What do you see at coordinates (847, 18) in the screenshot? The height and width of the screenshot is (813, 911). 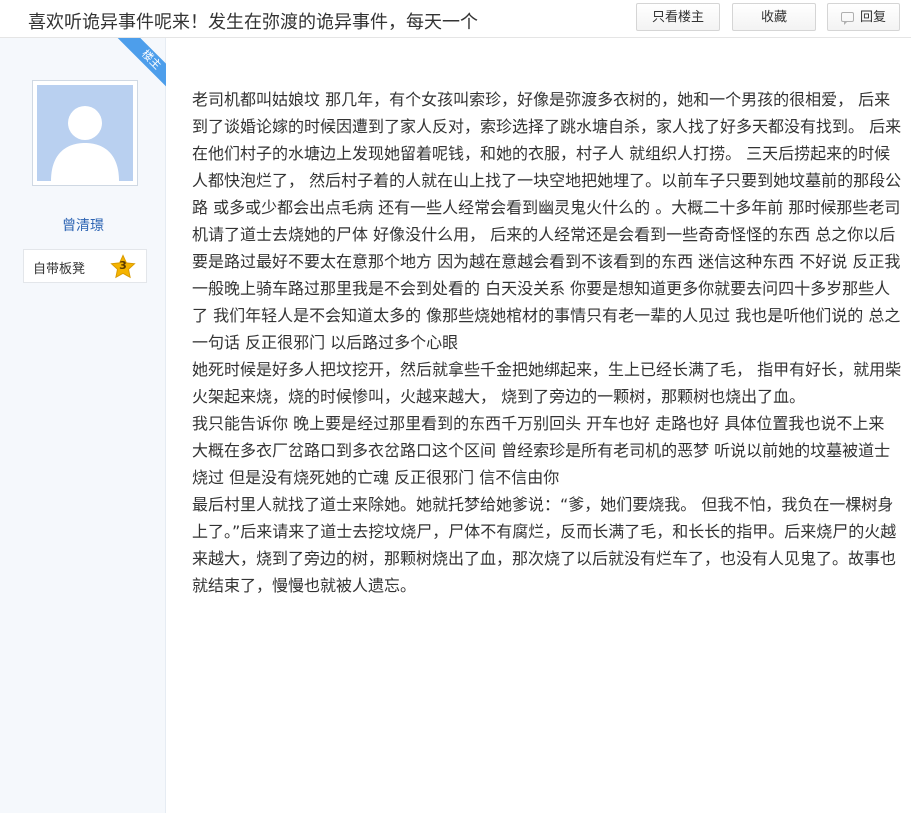 I see `reply-icon` at bounding box center [847, 18].